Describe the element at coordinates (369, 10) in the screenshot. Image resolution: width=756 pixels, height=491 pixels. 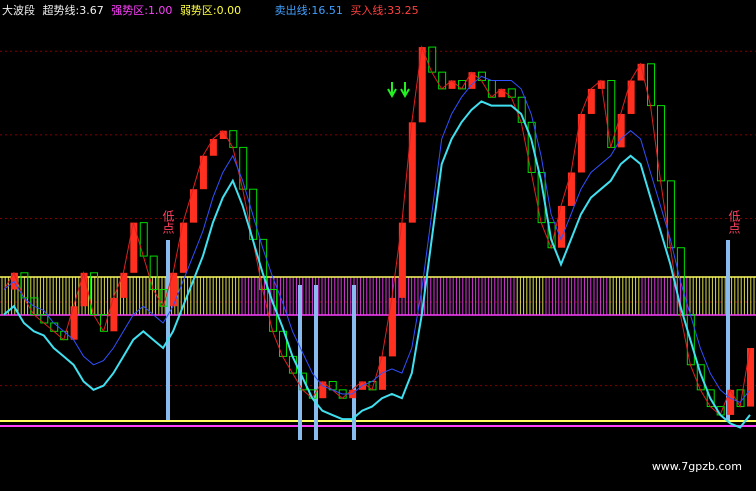
I see `legend-item-buy-label: 买入线:` at that location.